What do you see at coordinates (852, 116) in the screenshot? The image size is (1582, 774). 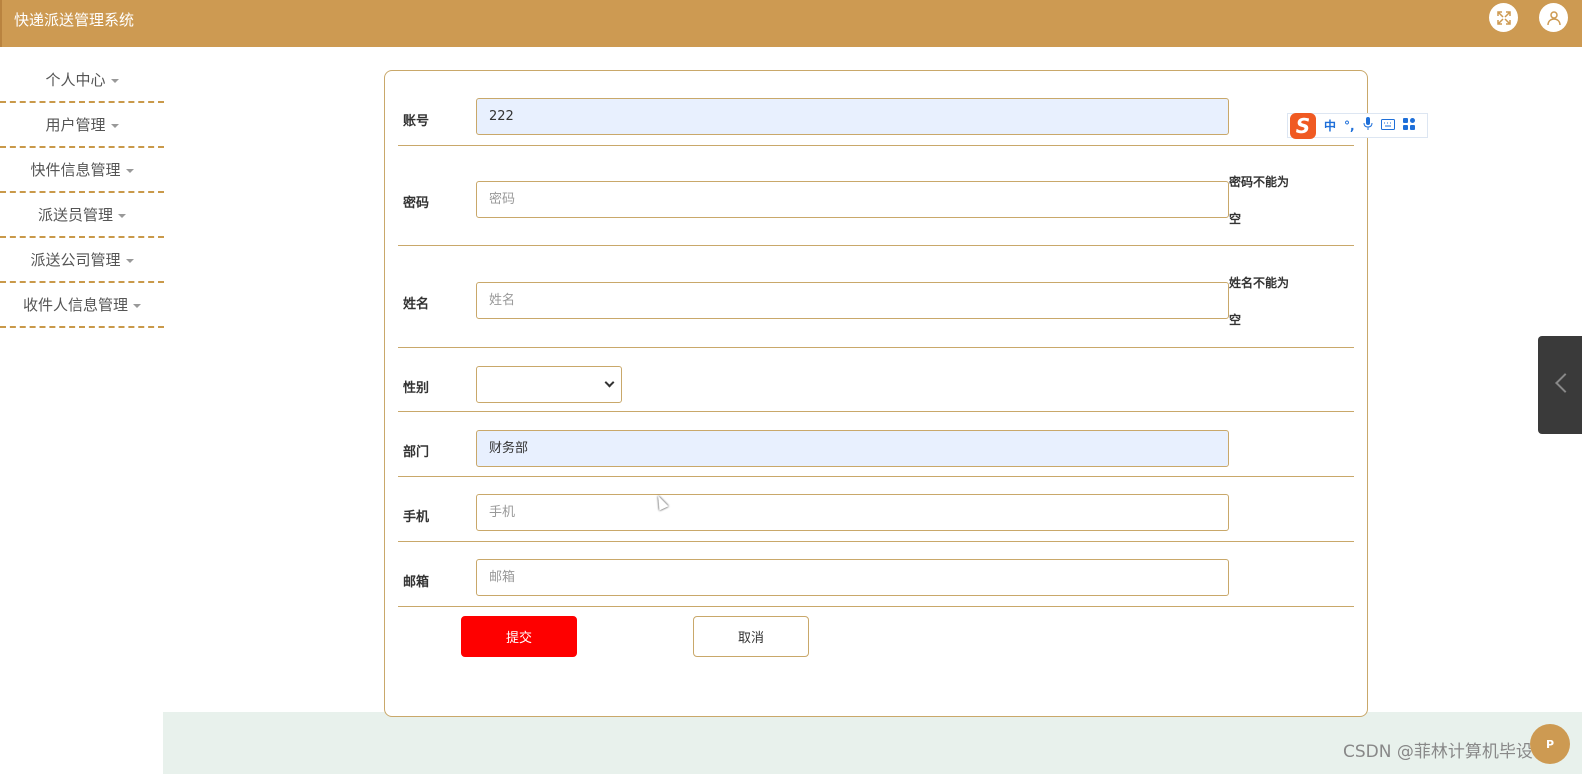 I see `account-input: 222` at bounding box center [852, 116].